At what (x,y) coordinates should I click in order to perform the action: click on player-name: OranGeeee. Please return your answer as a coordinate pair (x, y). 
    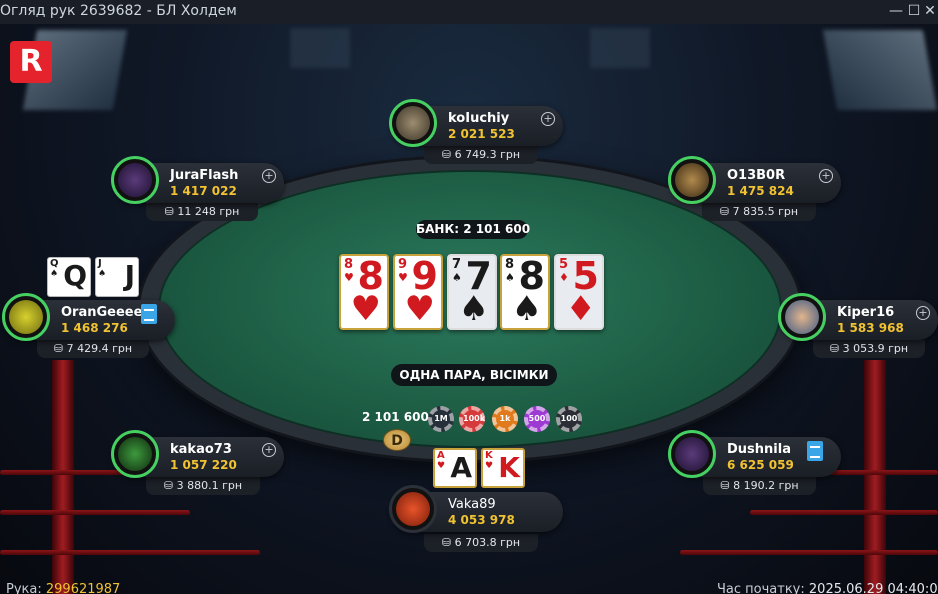
    Looking at the image, I should click on (102, 312).